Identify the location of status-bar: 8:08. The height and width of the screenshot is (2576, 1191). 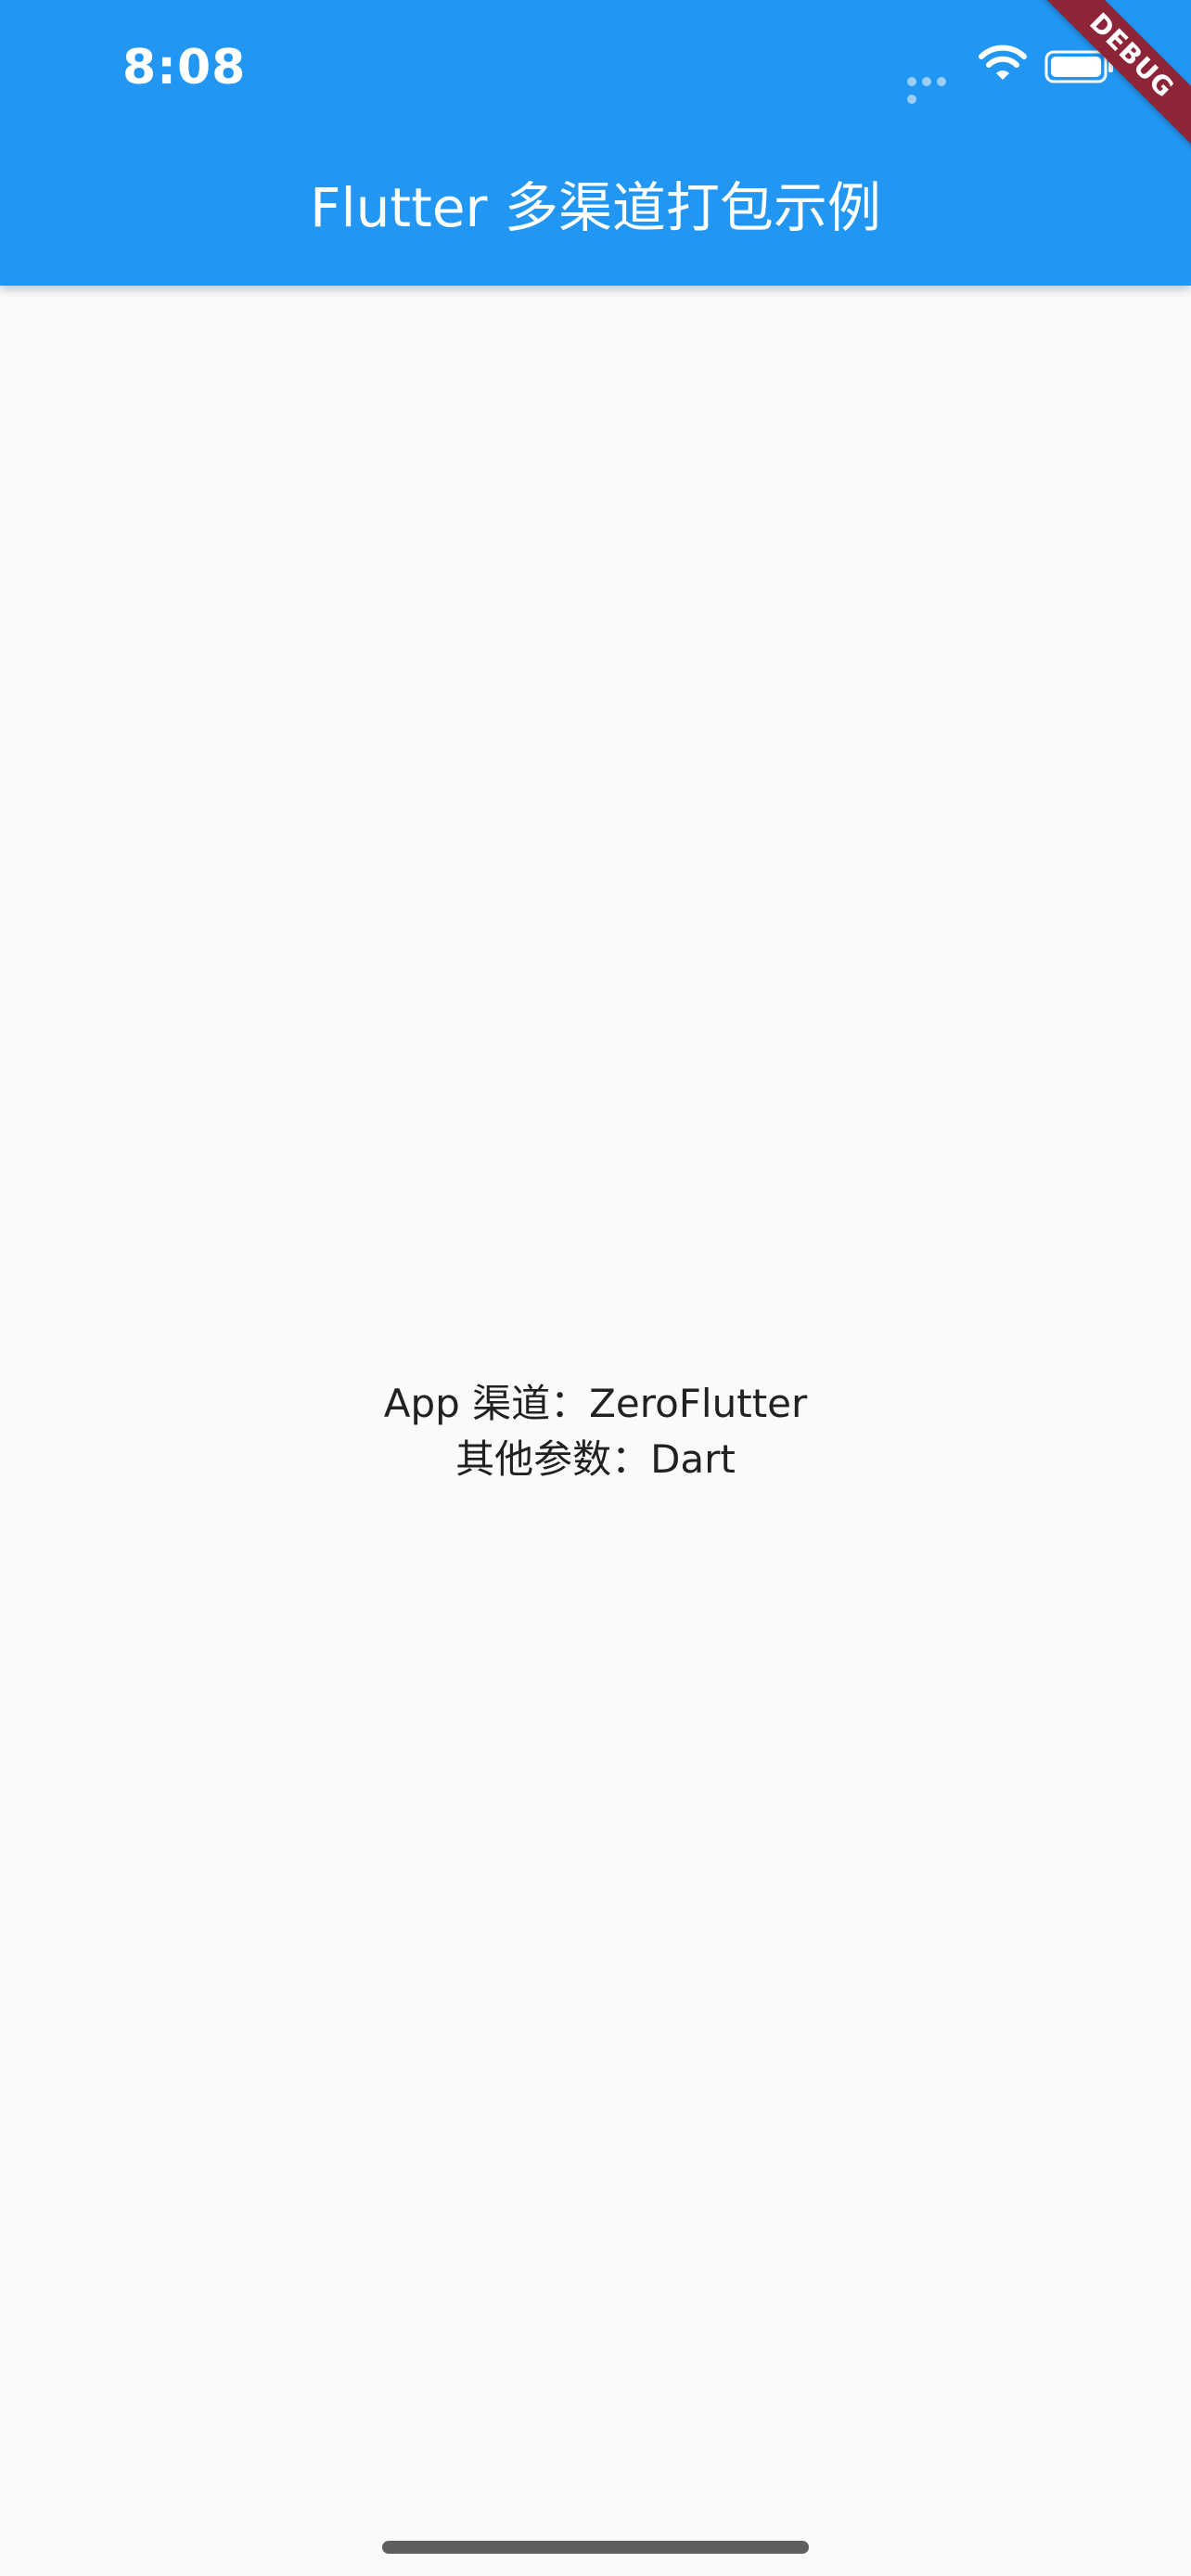
(595, 65).